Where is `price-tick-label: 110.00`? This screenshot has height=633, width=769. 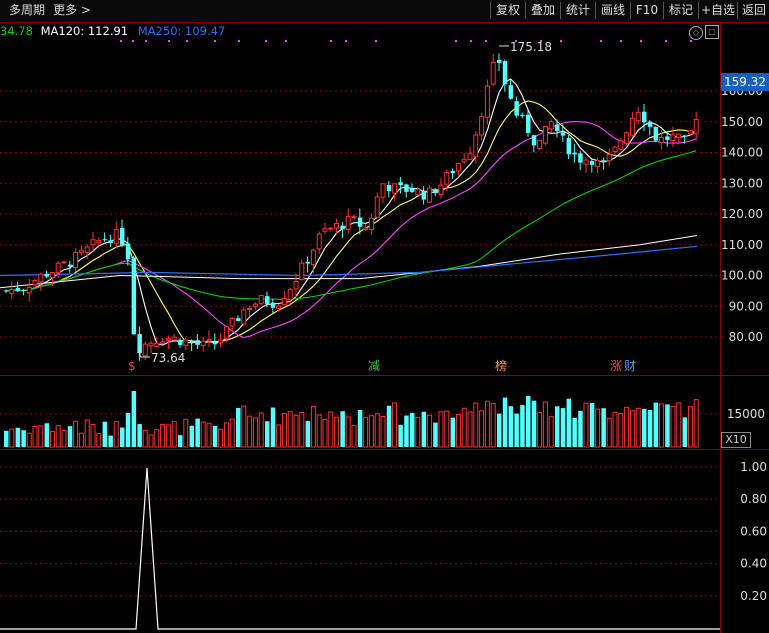 price-tick-label: 110.00 is located at coordinates (742, 245).